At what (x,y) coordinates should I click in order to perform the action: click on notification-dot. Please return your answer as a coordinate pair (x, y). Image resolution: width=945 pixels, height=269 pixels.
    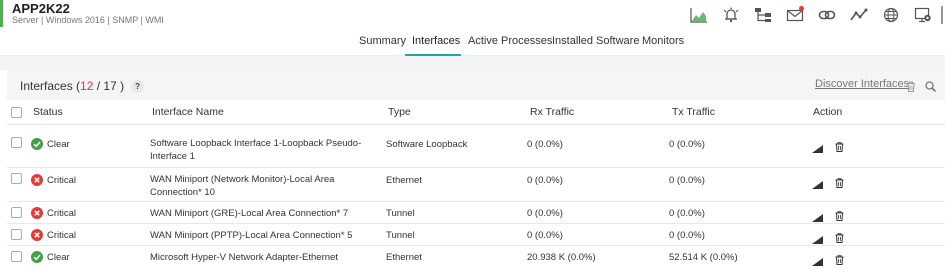
    Looking at the image, I should click on (801, 8).